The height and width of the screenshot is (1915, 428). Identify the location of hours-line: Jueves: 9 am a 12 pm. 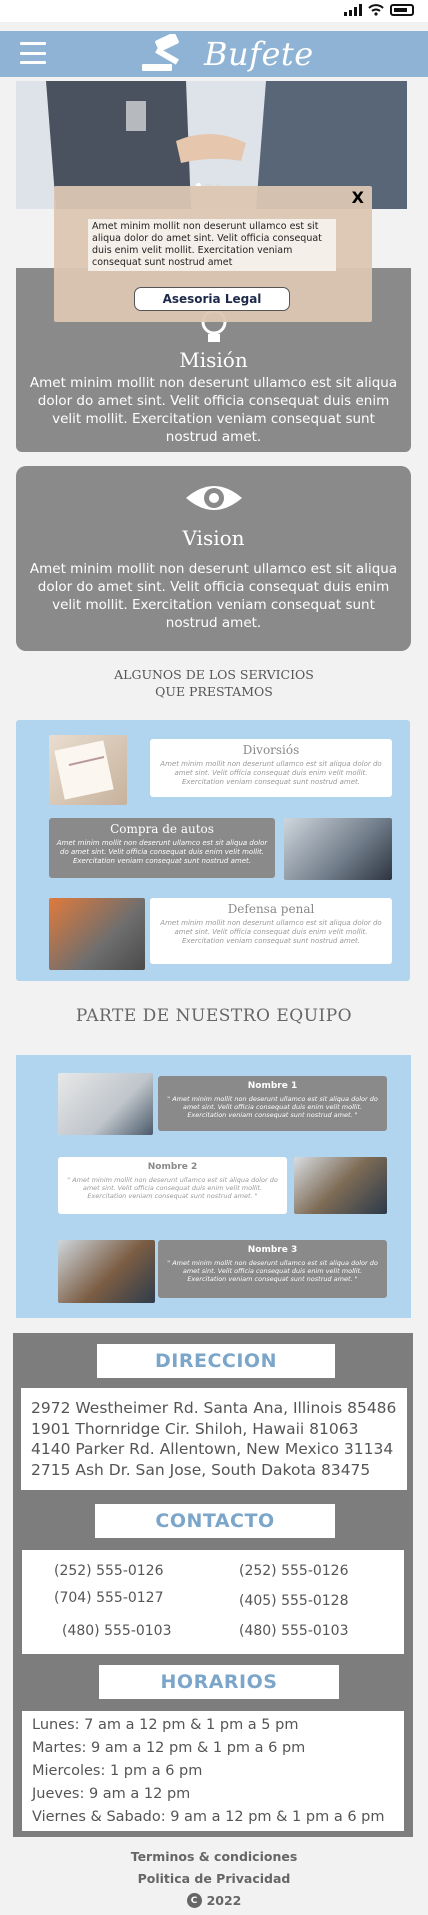
(111, 1794).